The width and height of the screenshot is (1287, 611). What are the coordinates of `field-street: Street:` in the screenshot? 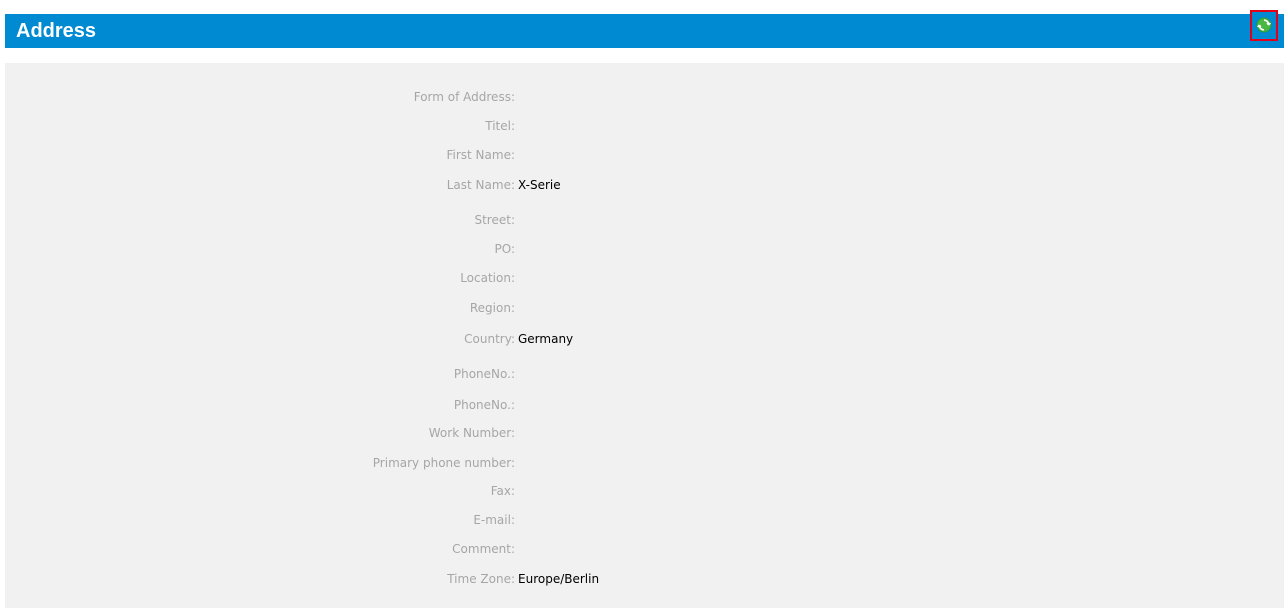 It's located at (644, 220).